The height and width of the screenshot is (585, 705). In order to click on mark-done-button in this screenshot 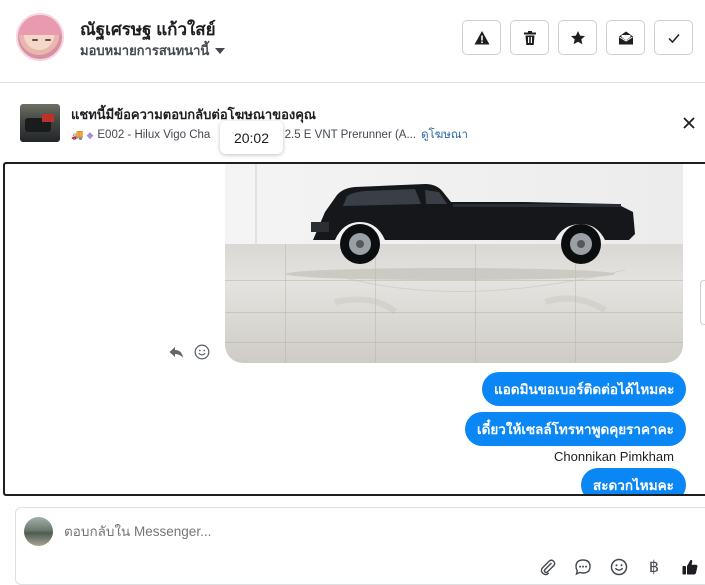, I will do `click(673, 37)`.